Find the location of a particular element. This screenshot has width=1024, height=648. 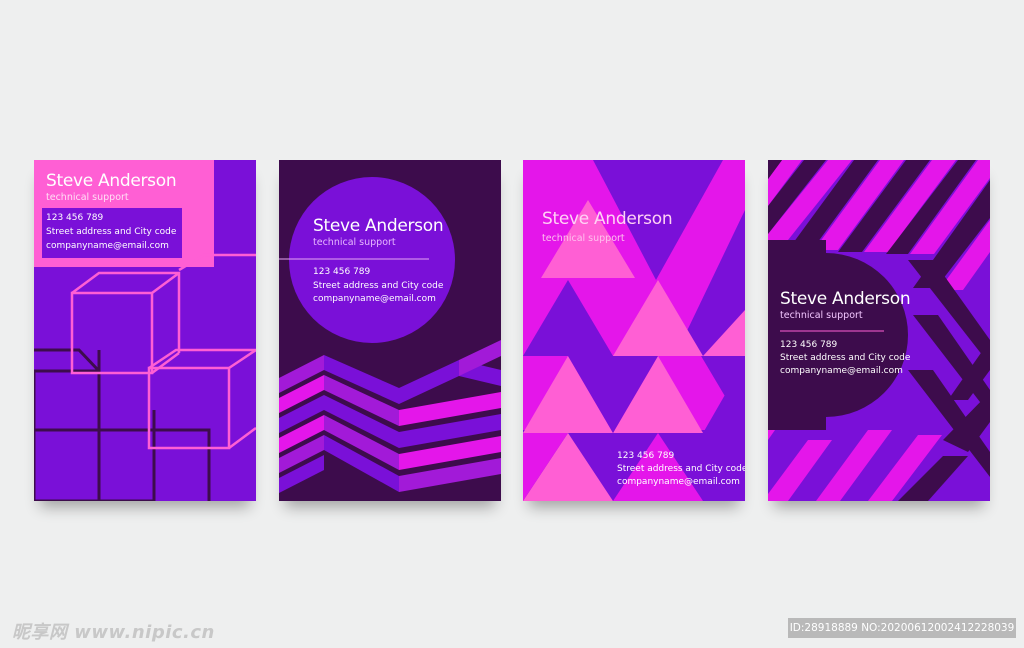

watermark-id: ID:28918889 NO:20200612002412228039 is located at coordinates (902, 628).